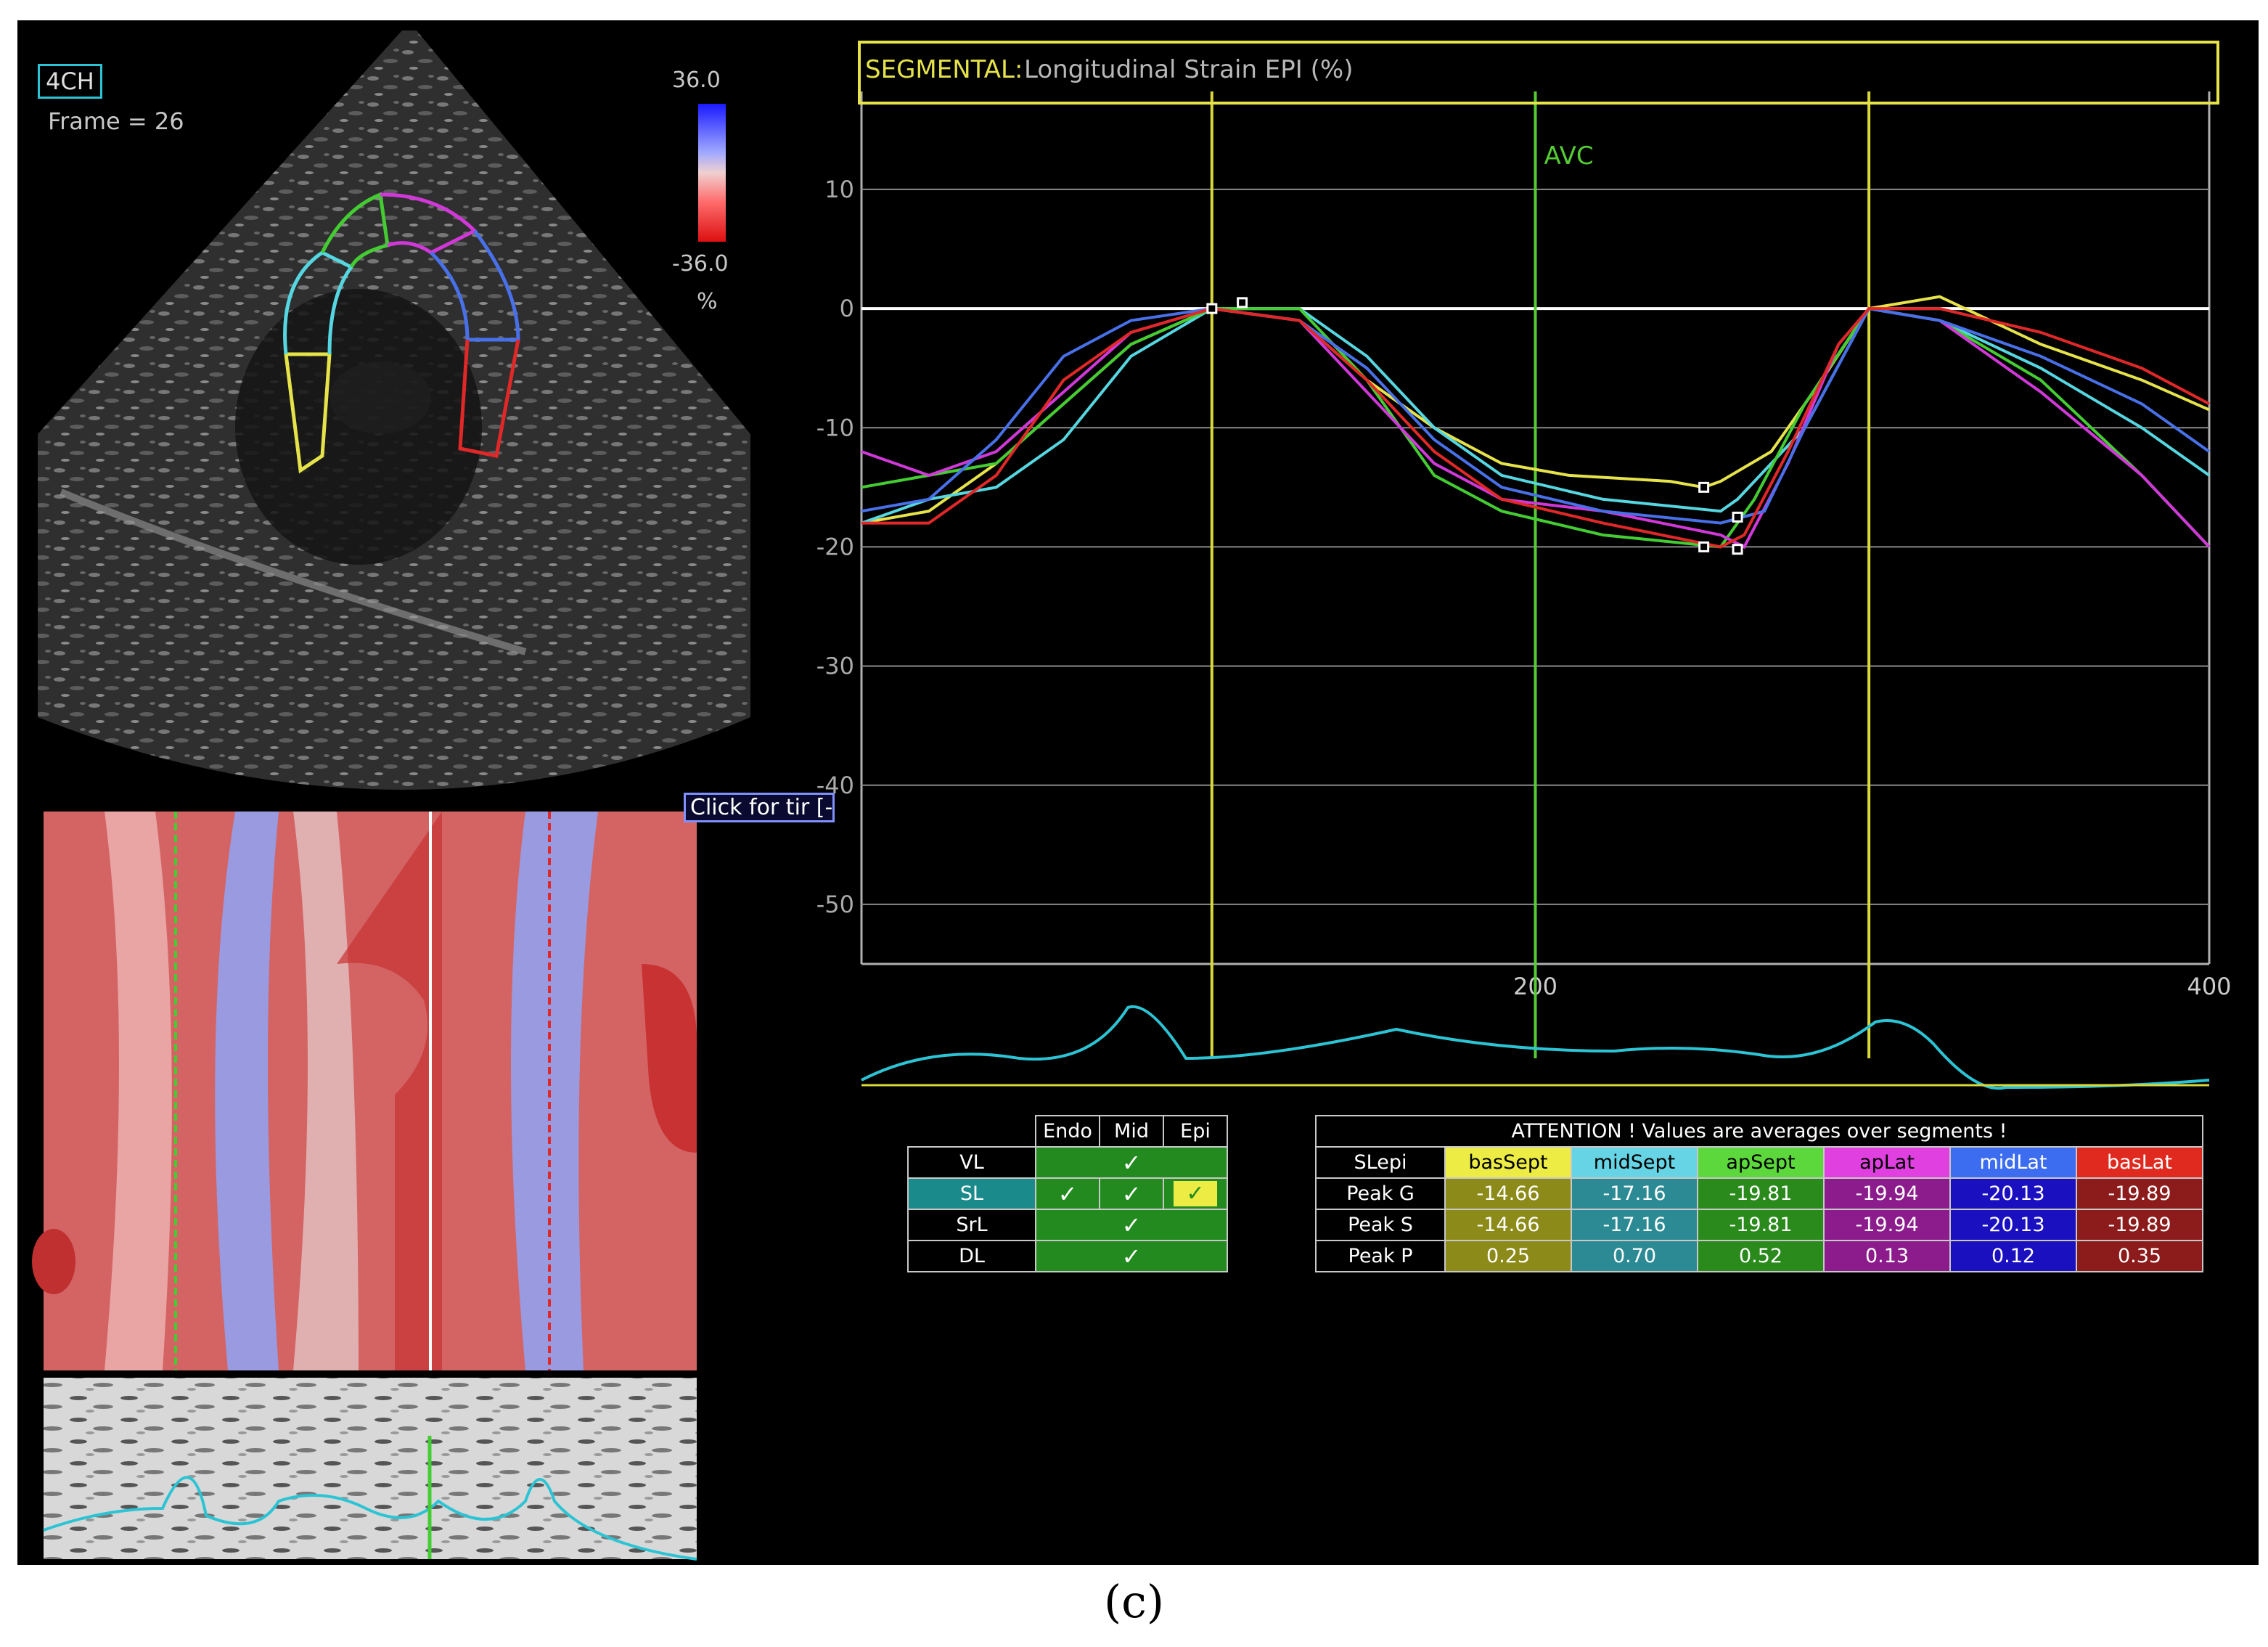 The image size is (2268, 1647). I want to click on row-label: Peak G, so click(1380, 1193).